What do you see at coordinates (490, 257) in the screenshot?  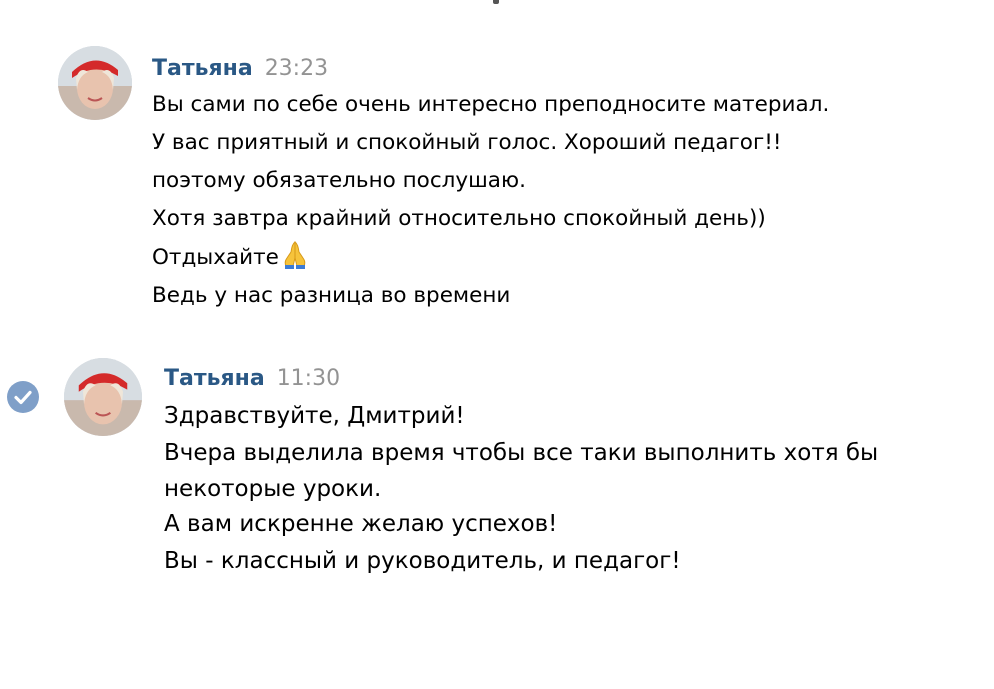 I see `message-line: Отдыхайте` at bounding box center [490, 257].